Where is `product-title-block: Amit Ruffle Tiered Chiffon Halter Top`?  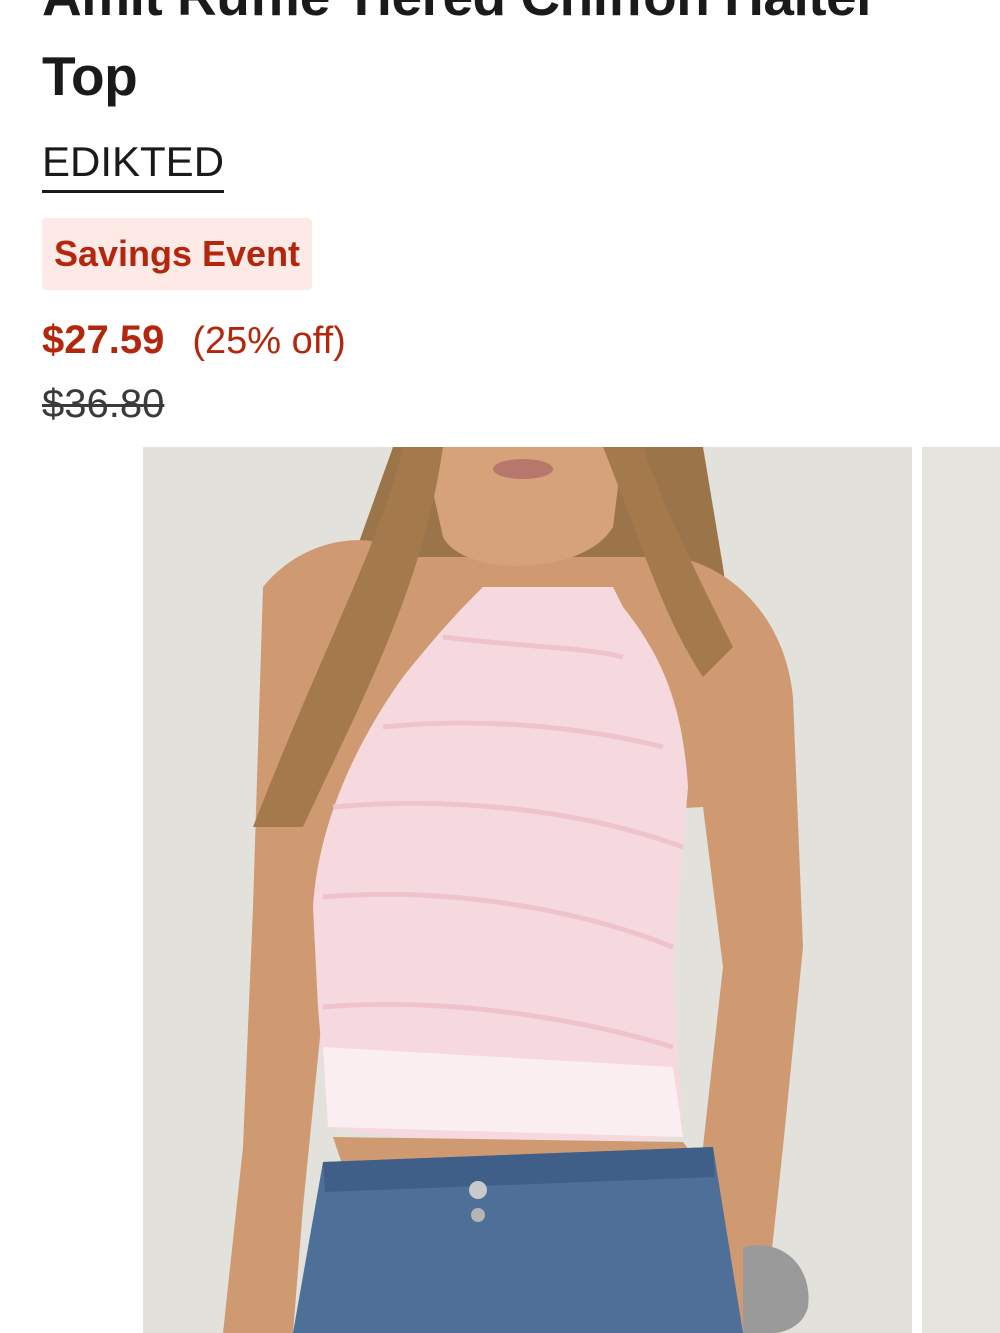
product-title-block: Amit Ruffle Tiered Chiffon Halter Top is located at coordinates (512, 58).